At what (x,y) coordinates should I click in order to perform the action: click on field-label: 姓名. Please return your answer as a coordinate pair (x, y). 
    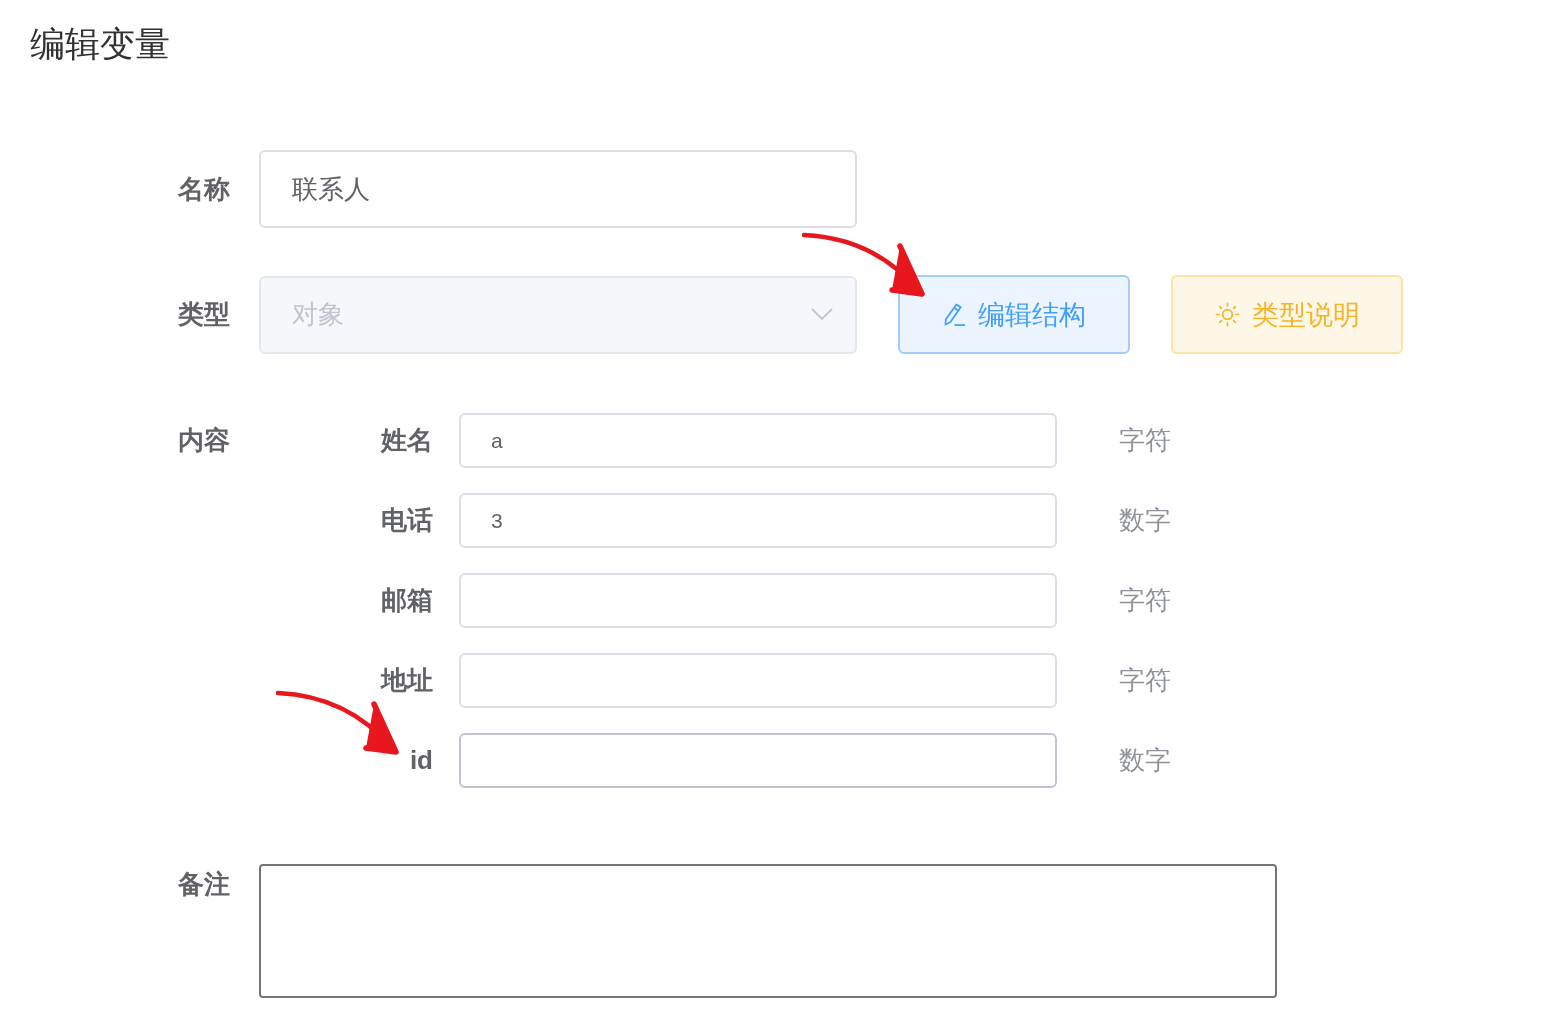
    Looking at the image, I should click on (407, 440).